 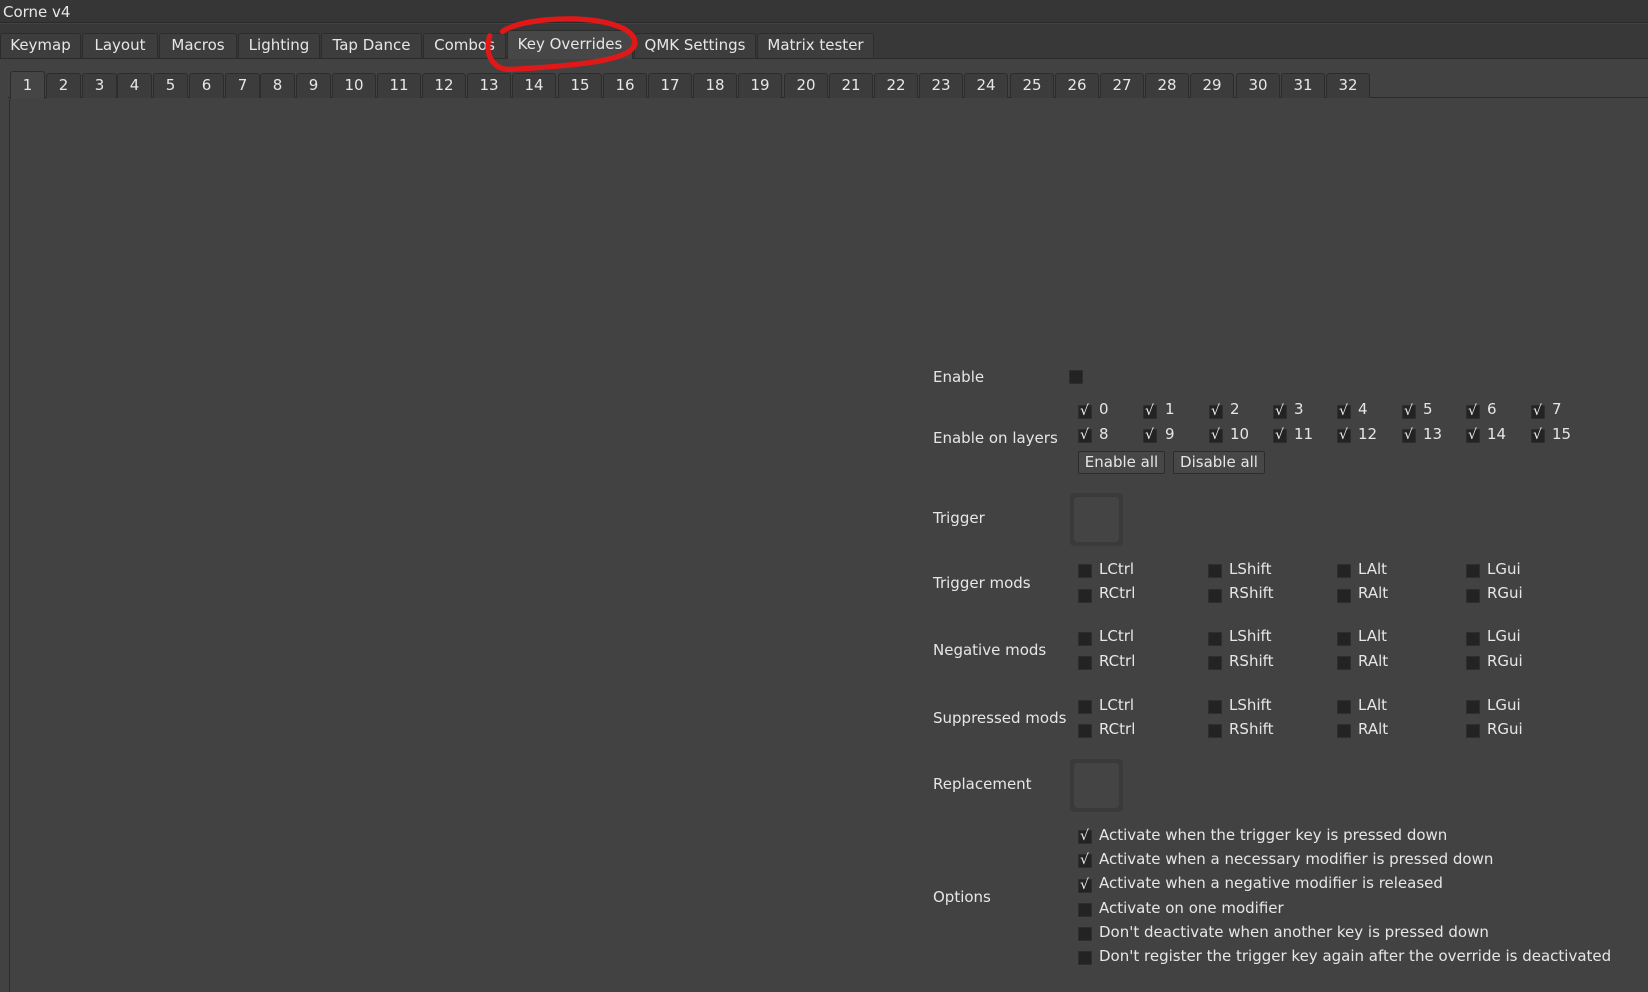 I want to click on override-tab-8: 8, so click(x=277, y=85).